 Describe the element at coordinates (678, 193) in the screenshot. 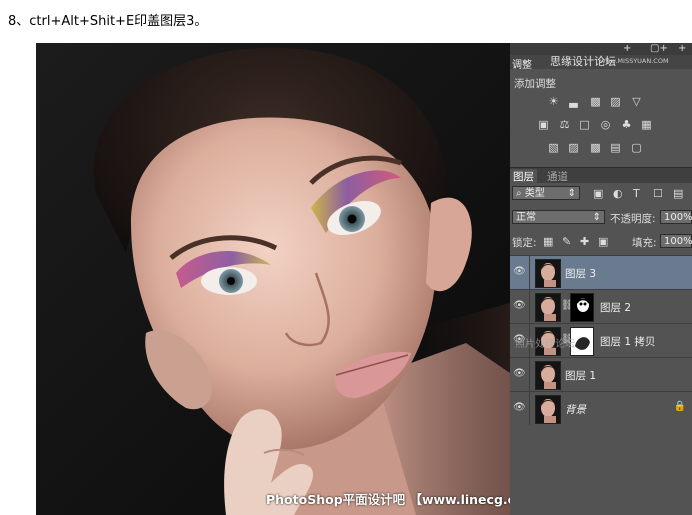

I see `smart-object-filter-icon: ▤` at that location.